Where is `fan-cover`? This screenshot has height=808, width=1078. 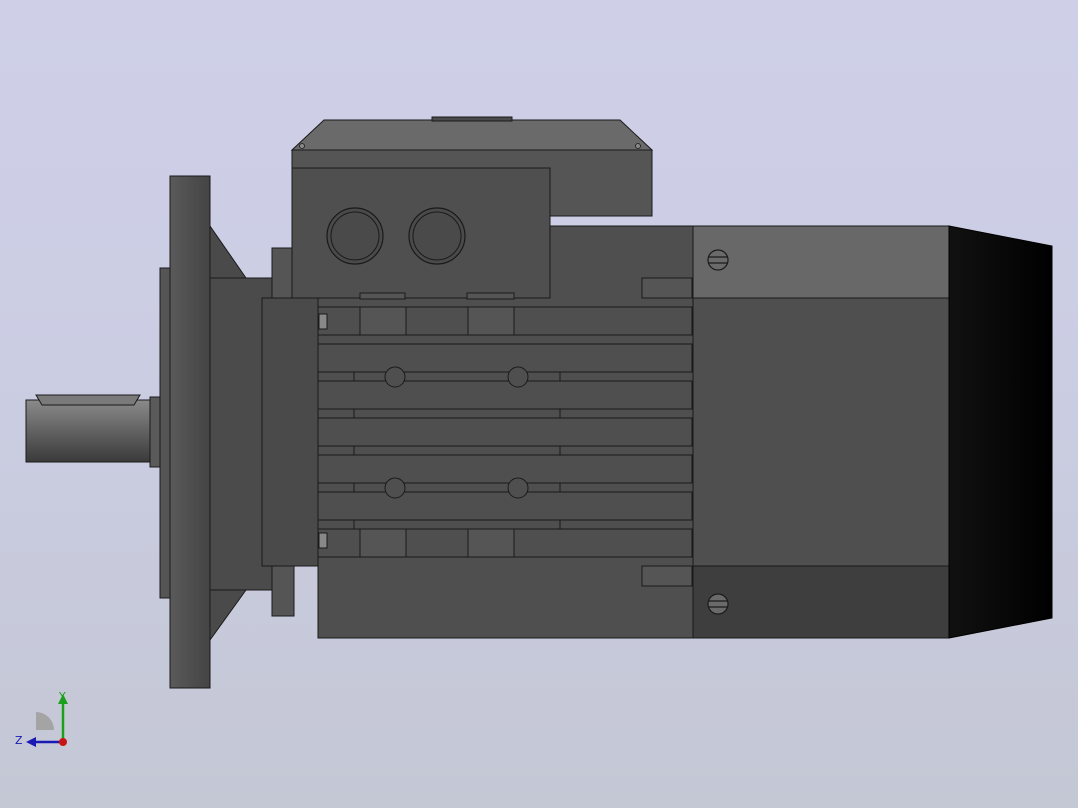 fan-cover is located at coordinates (1000, 432).